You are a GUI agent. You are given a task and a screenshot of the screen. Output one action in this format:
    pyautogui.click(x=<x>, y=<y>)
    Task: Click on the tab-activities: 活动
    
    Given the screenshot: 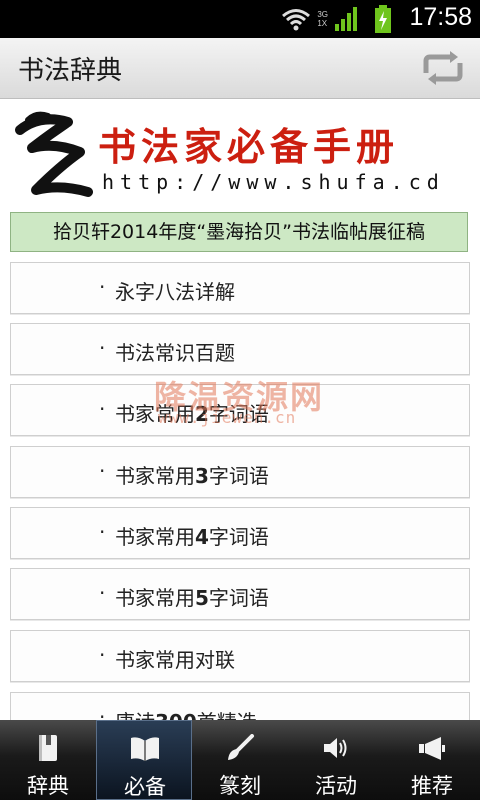 What is the action you would take?
    pyautogui.click(x=336, y=760)
    